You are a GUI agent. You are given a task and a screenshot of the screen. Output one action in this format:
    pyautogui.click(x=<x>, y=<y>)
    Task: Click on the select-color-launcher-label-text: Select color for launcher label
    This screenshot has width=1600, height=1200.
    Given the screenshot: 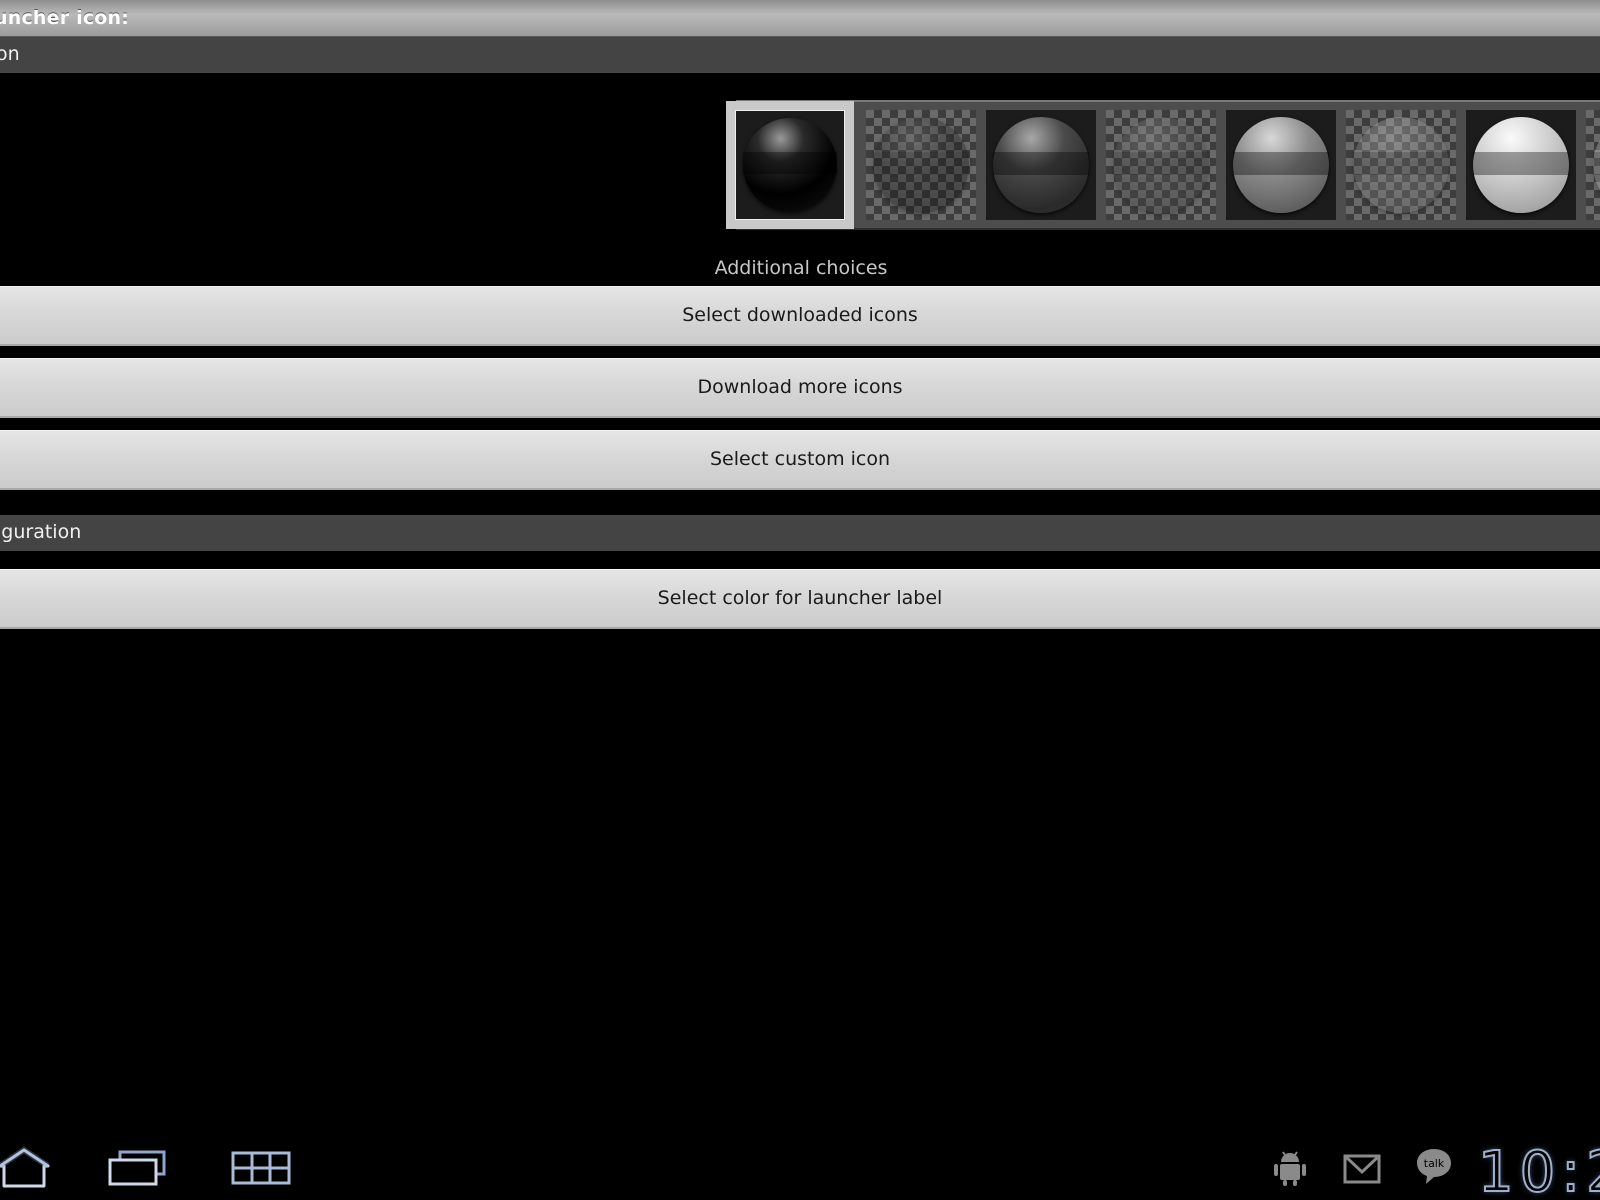 What is the action you would take?
    pyautogui.click(x=800, y=598)
    